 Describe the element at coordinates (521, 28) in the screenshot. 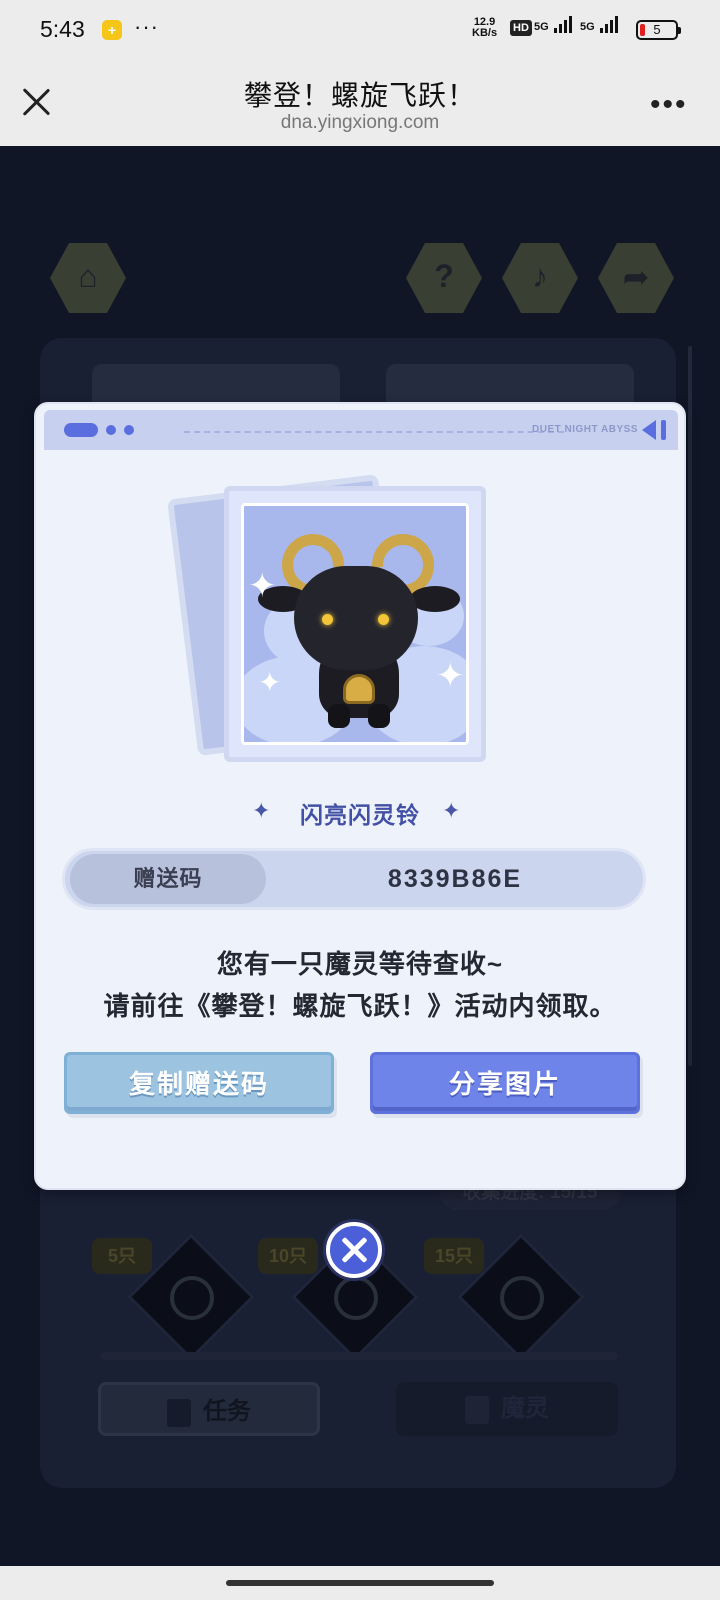

I see `hd-badge: HD` at that location.